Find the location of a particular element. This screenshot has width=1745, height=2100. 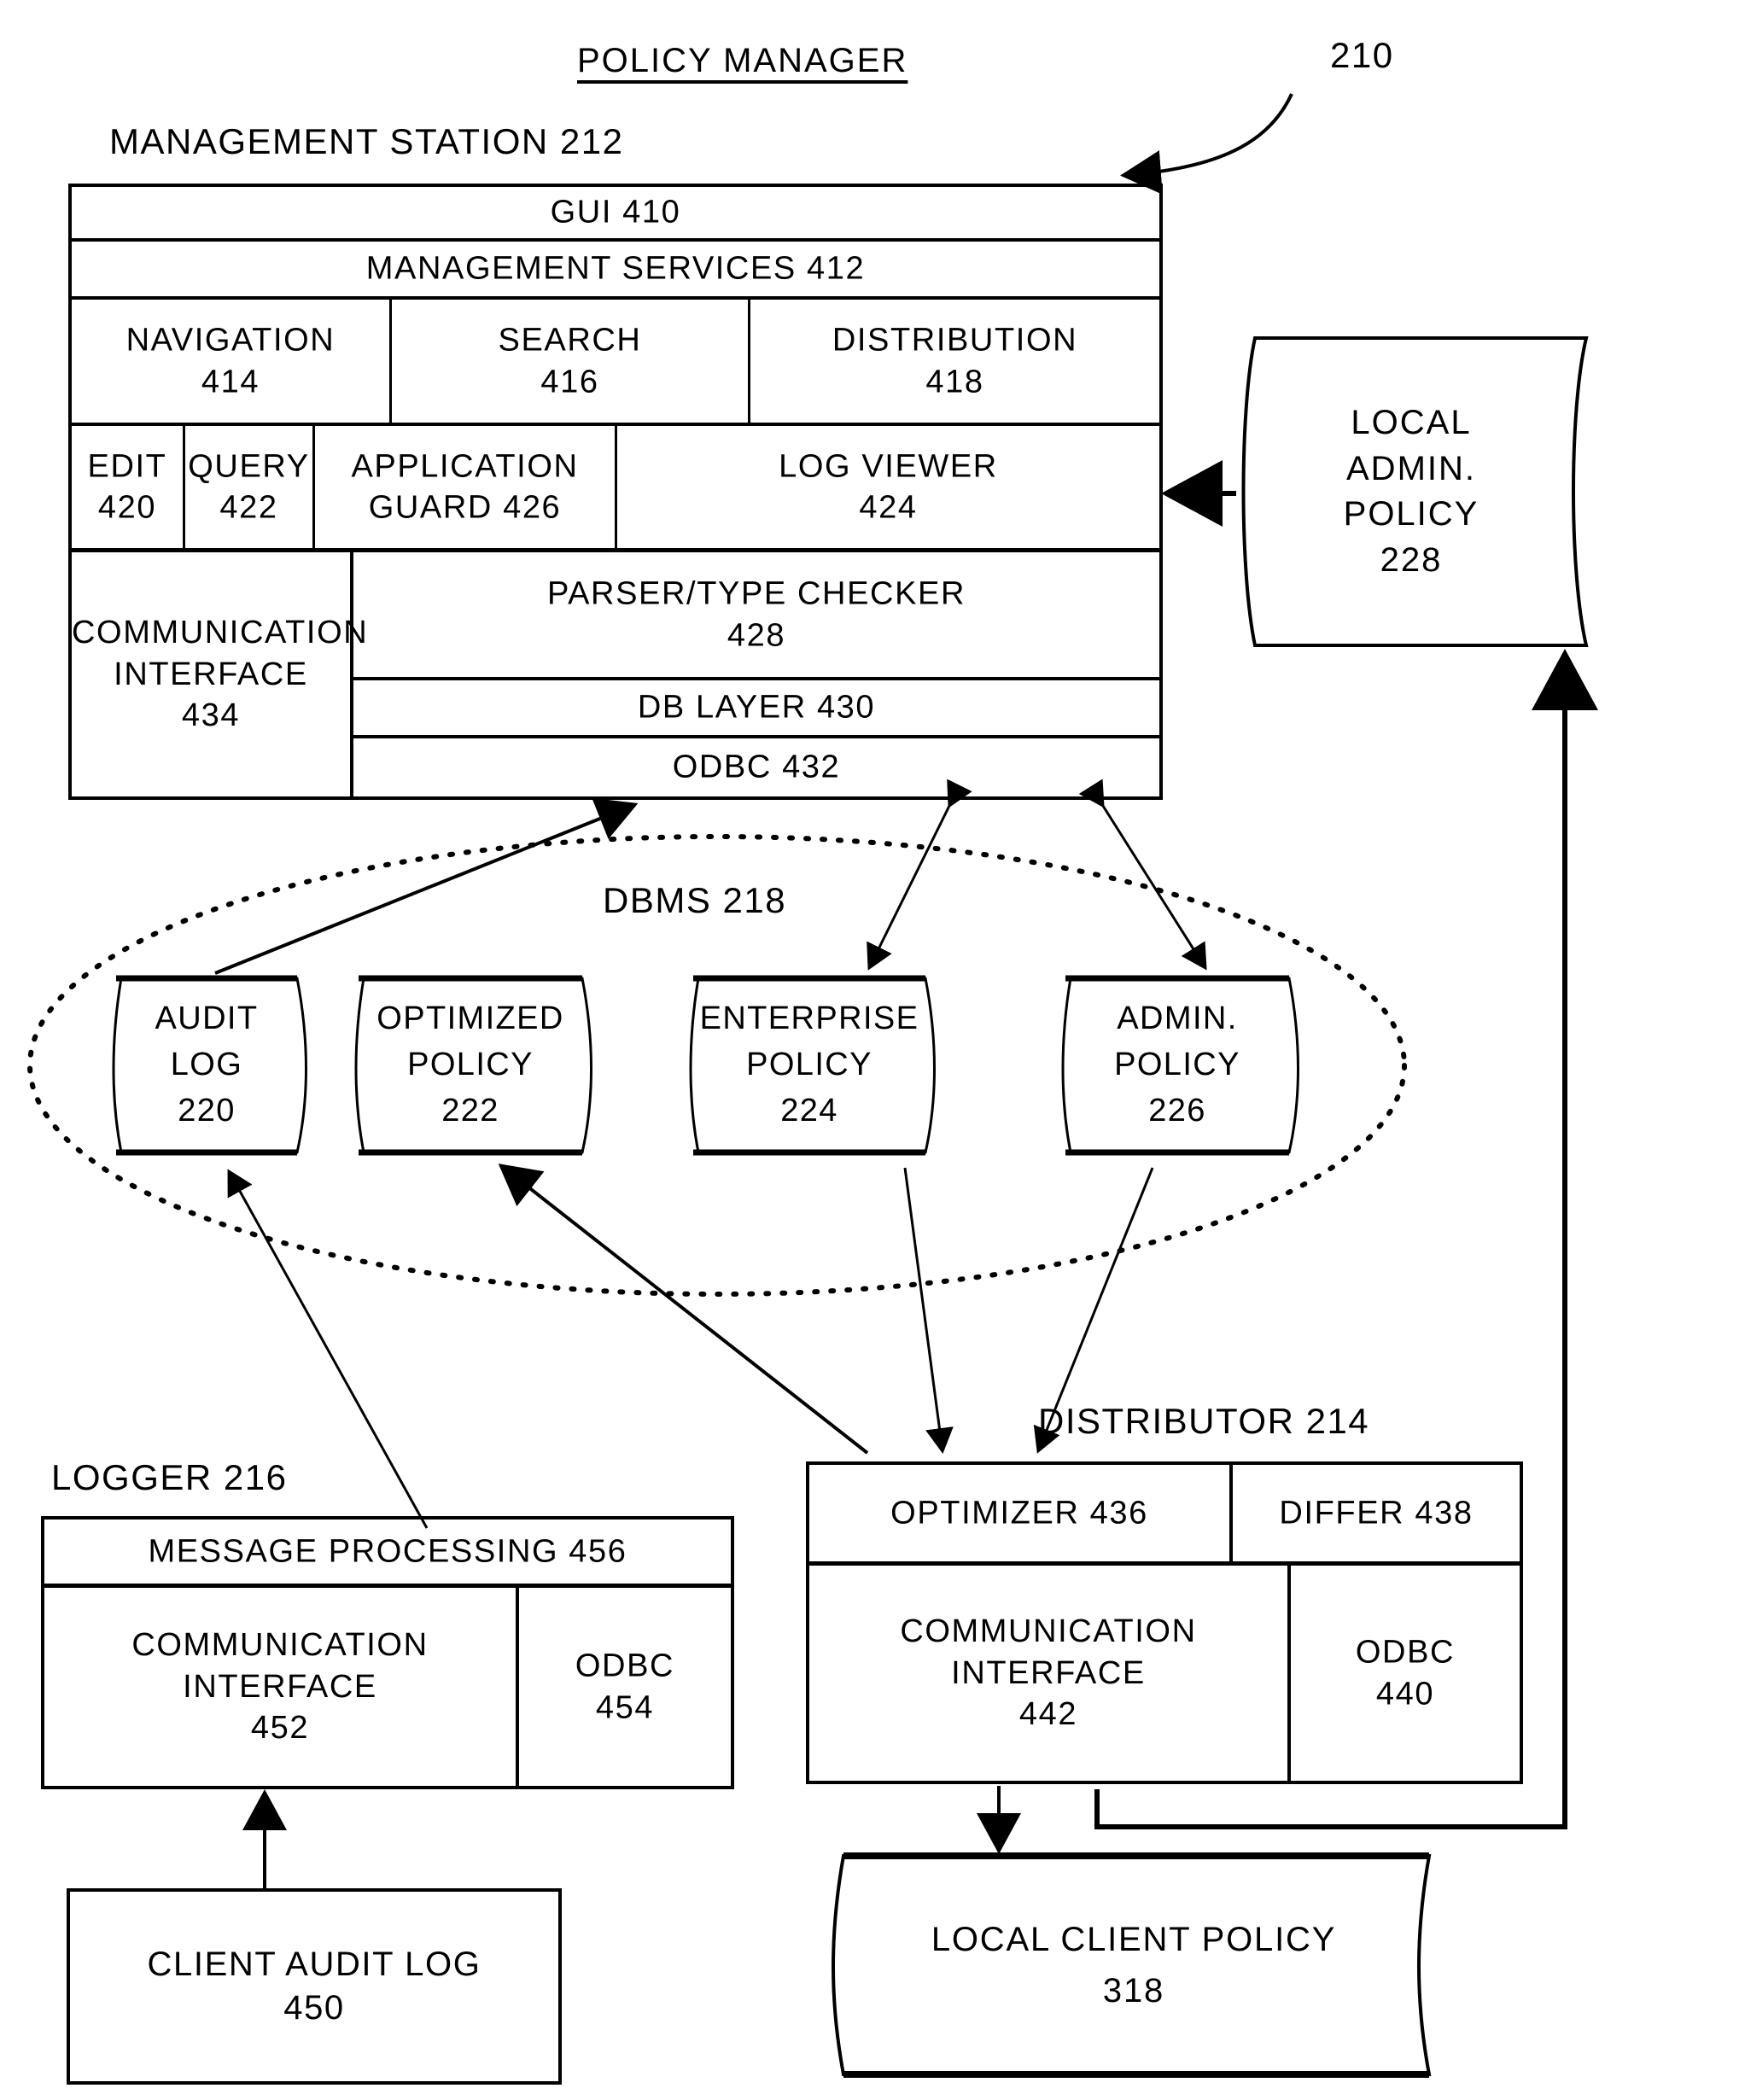

application-guard-label: APPLICATION GUARD 426 is located at coordinates (465, 486).